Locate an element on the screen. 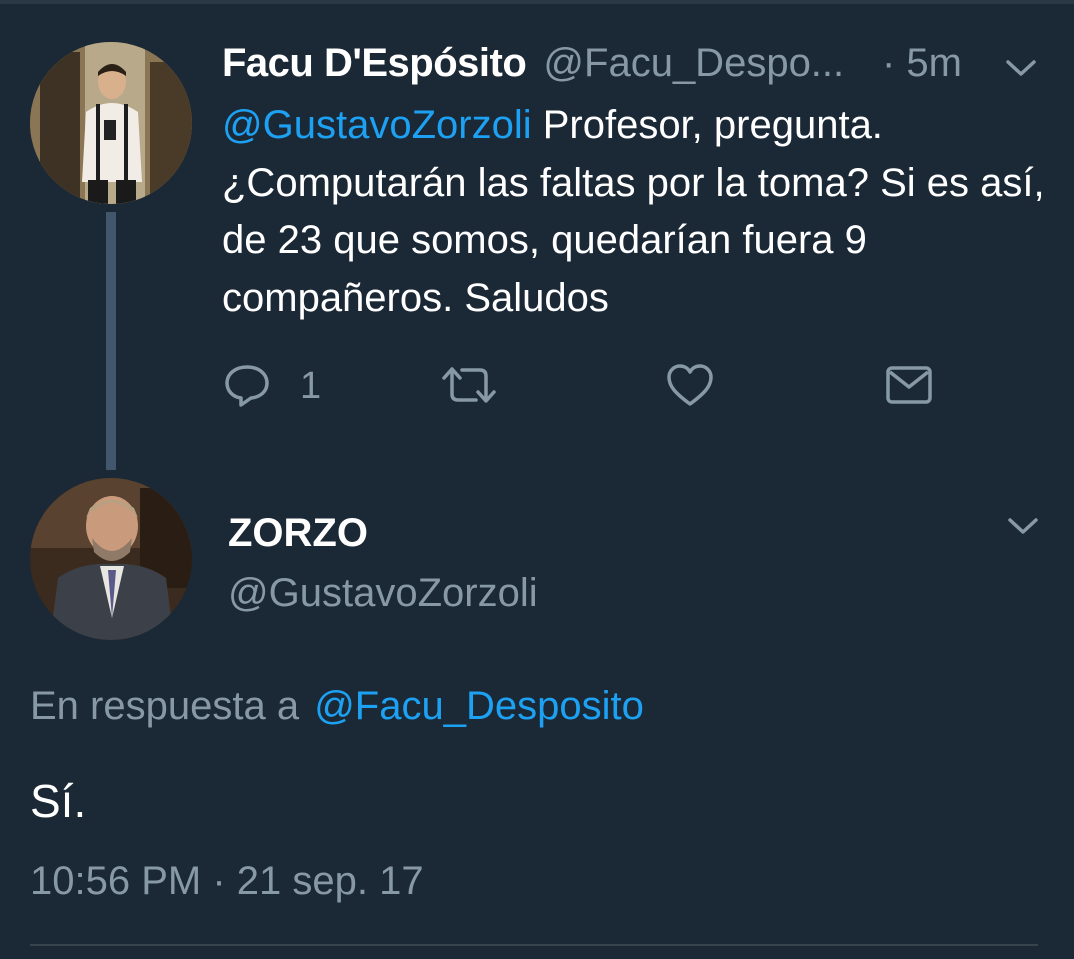 This screenshot has height=959, width=1074. retweet-icon is located at coordinates (469, 385).